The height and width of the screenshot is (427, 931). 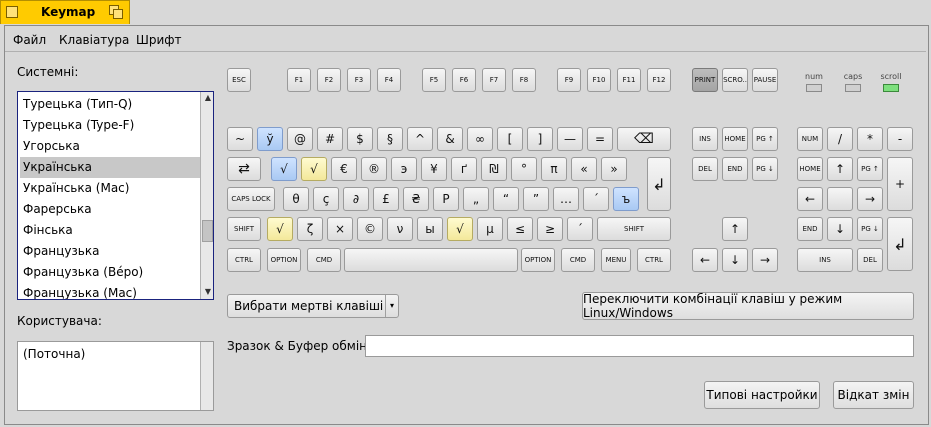 What do you see at coordinates (359, 80) in the screenshot?
I see `key-f3: F3` at bounding box center [359, 80].